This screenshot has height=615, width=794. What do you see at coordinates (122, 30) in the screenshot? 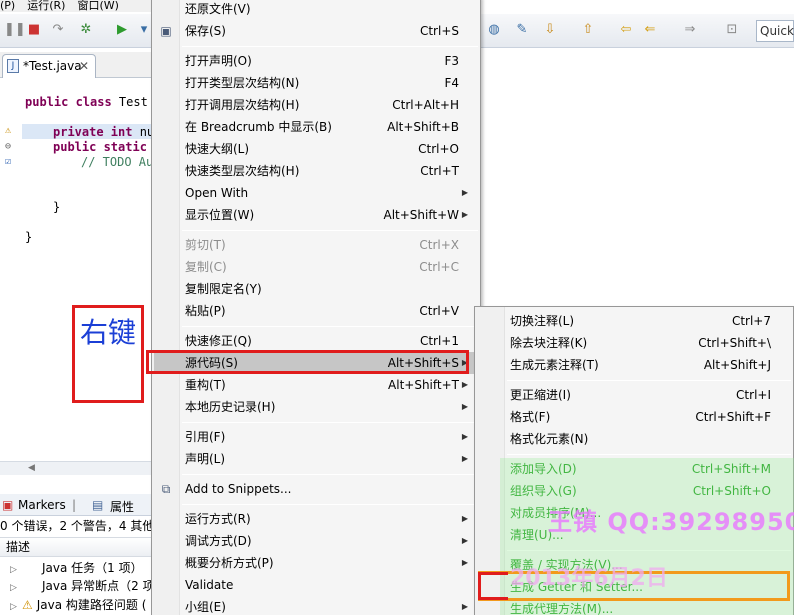
I see `run-icon: ▶` at bounding box center [122, 30].